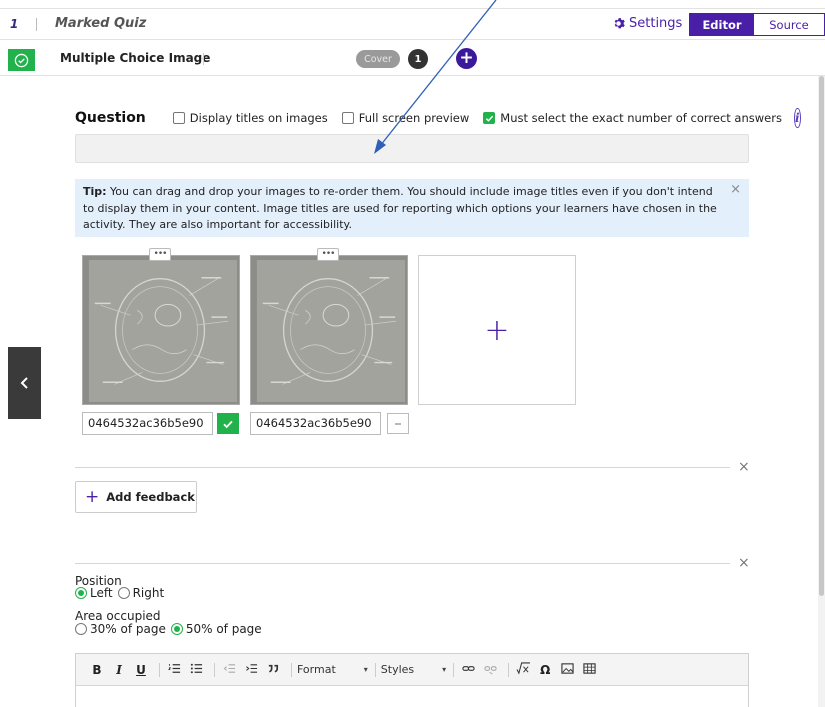 The image size is (825, 707). Describe the element at coordinates (148, 593) in the screenshot. I see `radio-label: Right` at that location.